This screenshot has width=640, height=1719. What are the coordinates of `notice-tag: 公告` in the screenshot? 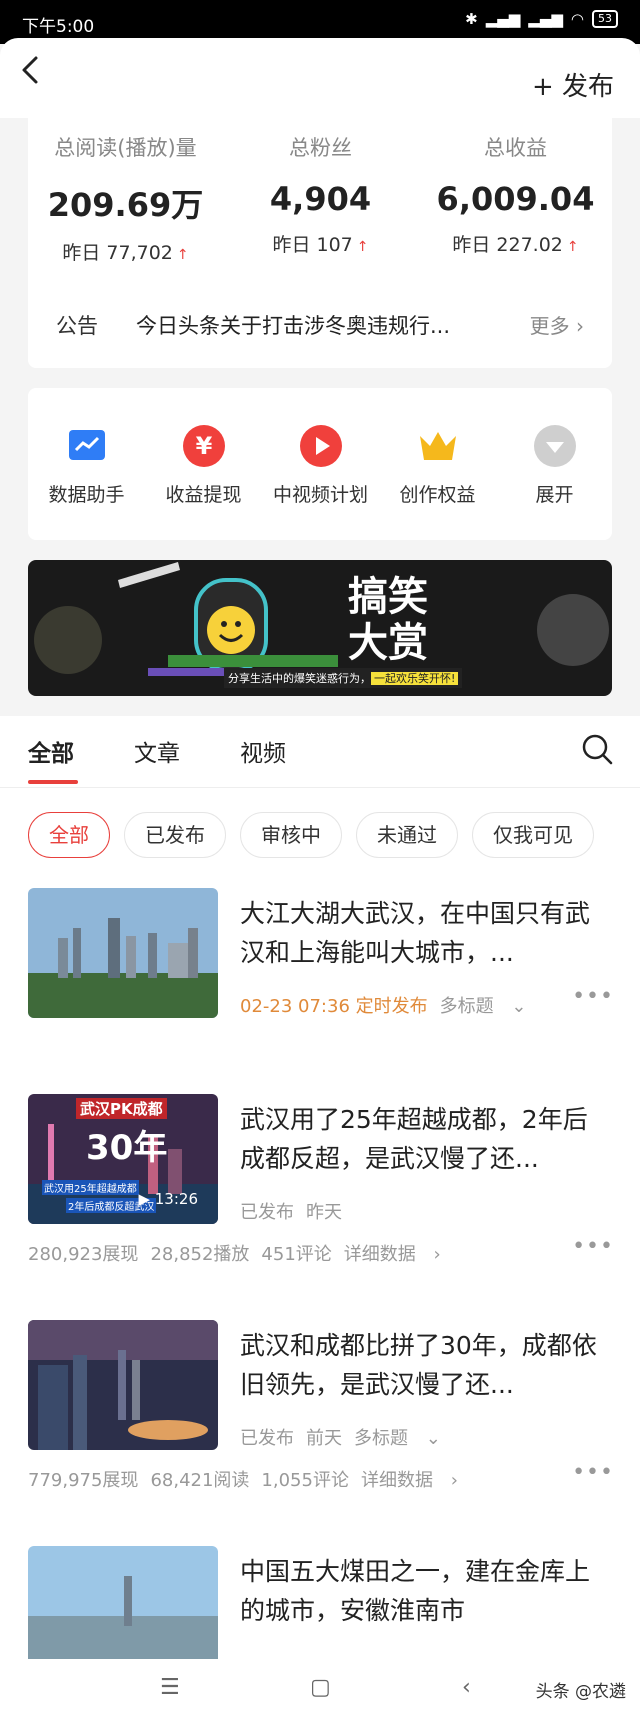 It's located at (77, 326).